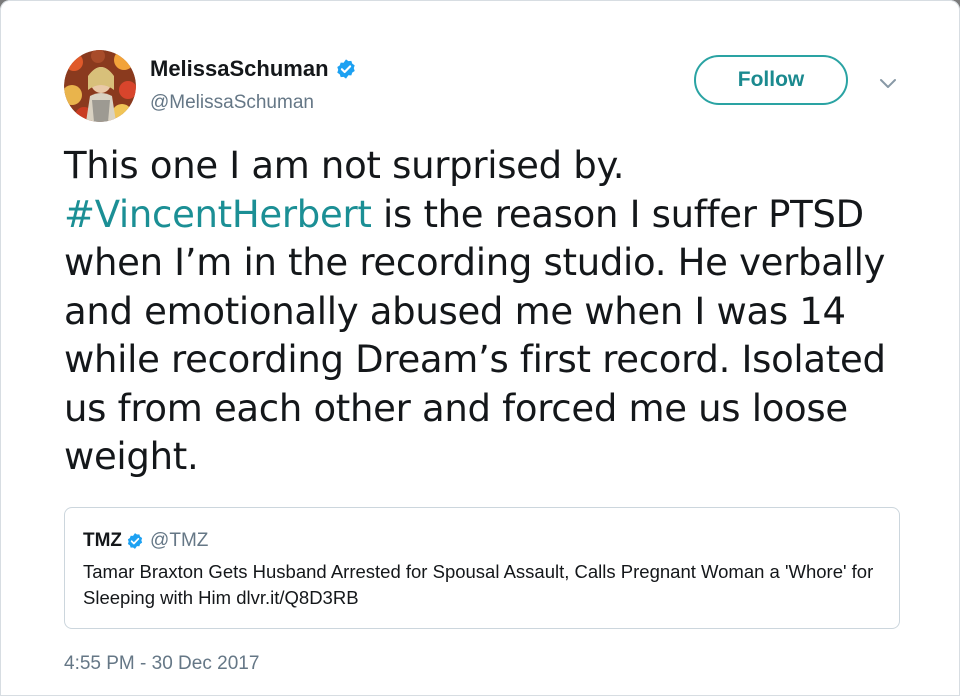  I want to click on follow-button: Follow, so click(771, 80).